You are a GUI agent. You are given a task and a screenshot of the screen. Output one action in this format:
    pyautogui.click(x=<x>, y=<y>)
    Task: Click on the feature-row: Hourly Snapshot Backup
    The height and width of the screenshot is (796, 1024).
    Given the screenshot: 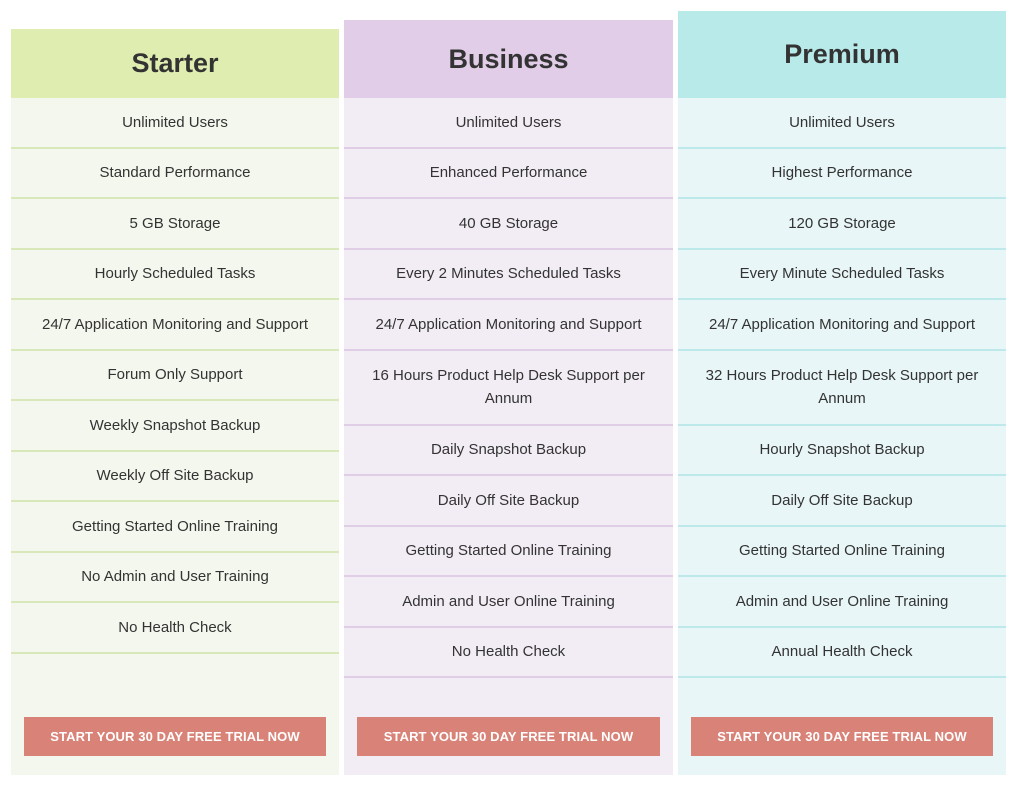 What is the action you would take?
    pyautogui.click(x=842, y=451)
    